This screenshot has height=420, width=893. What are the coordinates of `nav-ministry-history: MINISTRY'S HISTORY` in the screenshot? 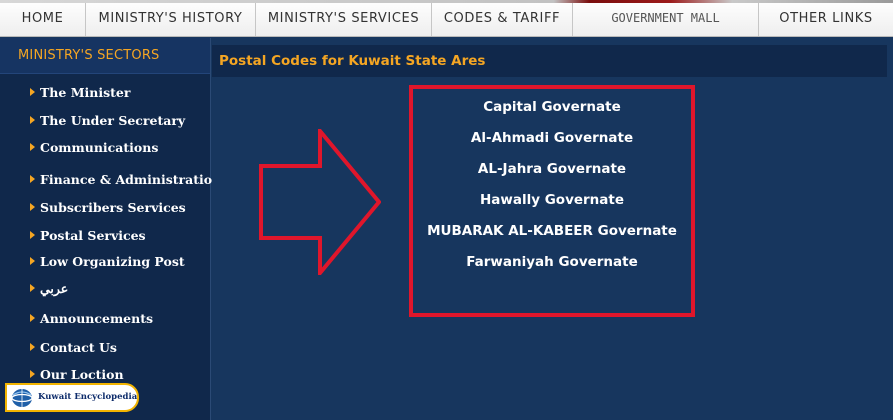 It's located at (171, 19).